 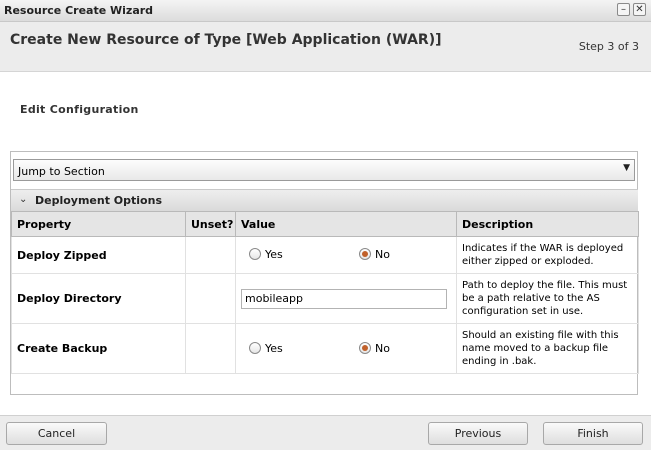 What do you see at coordinates (98, 200) in the screenshot?
I see `group-label: Deployment Options` at bounding box center [98, 200].